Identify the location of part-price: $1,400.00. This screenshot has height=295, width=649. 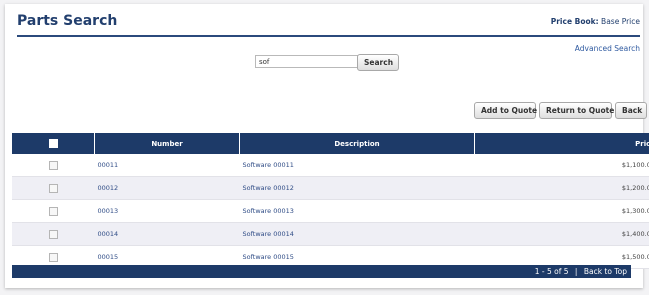
(561, 234).